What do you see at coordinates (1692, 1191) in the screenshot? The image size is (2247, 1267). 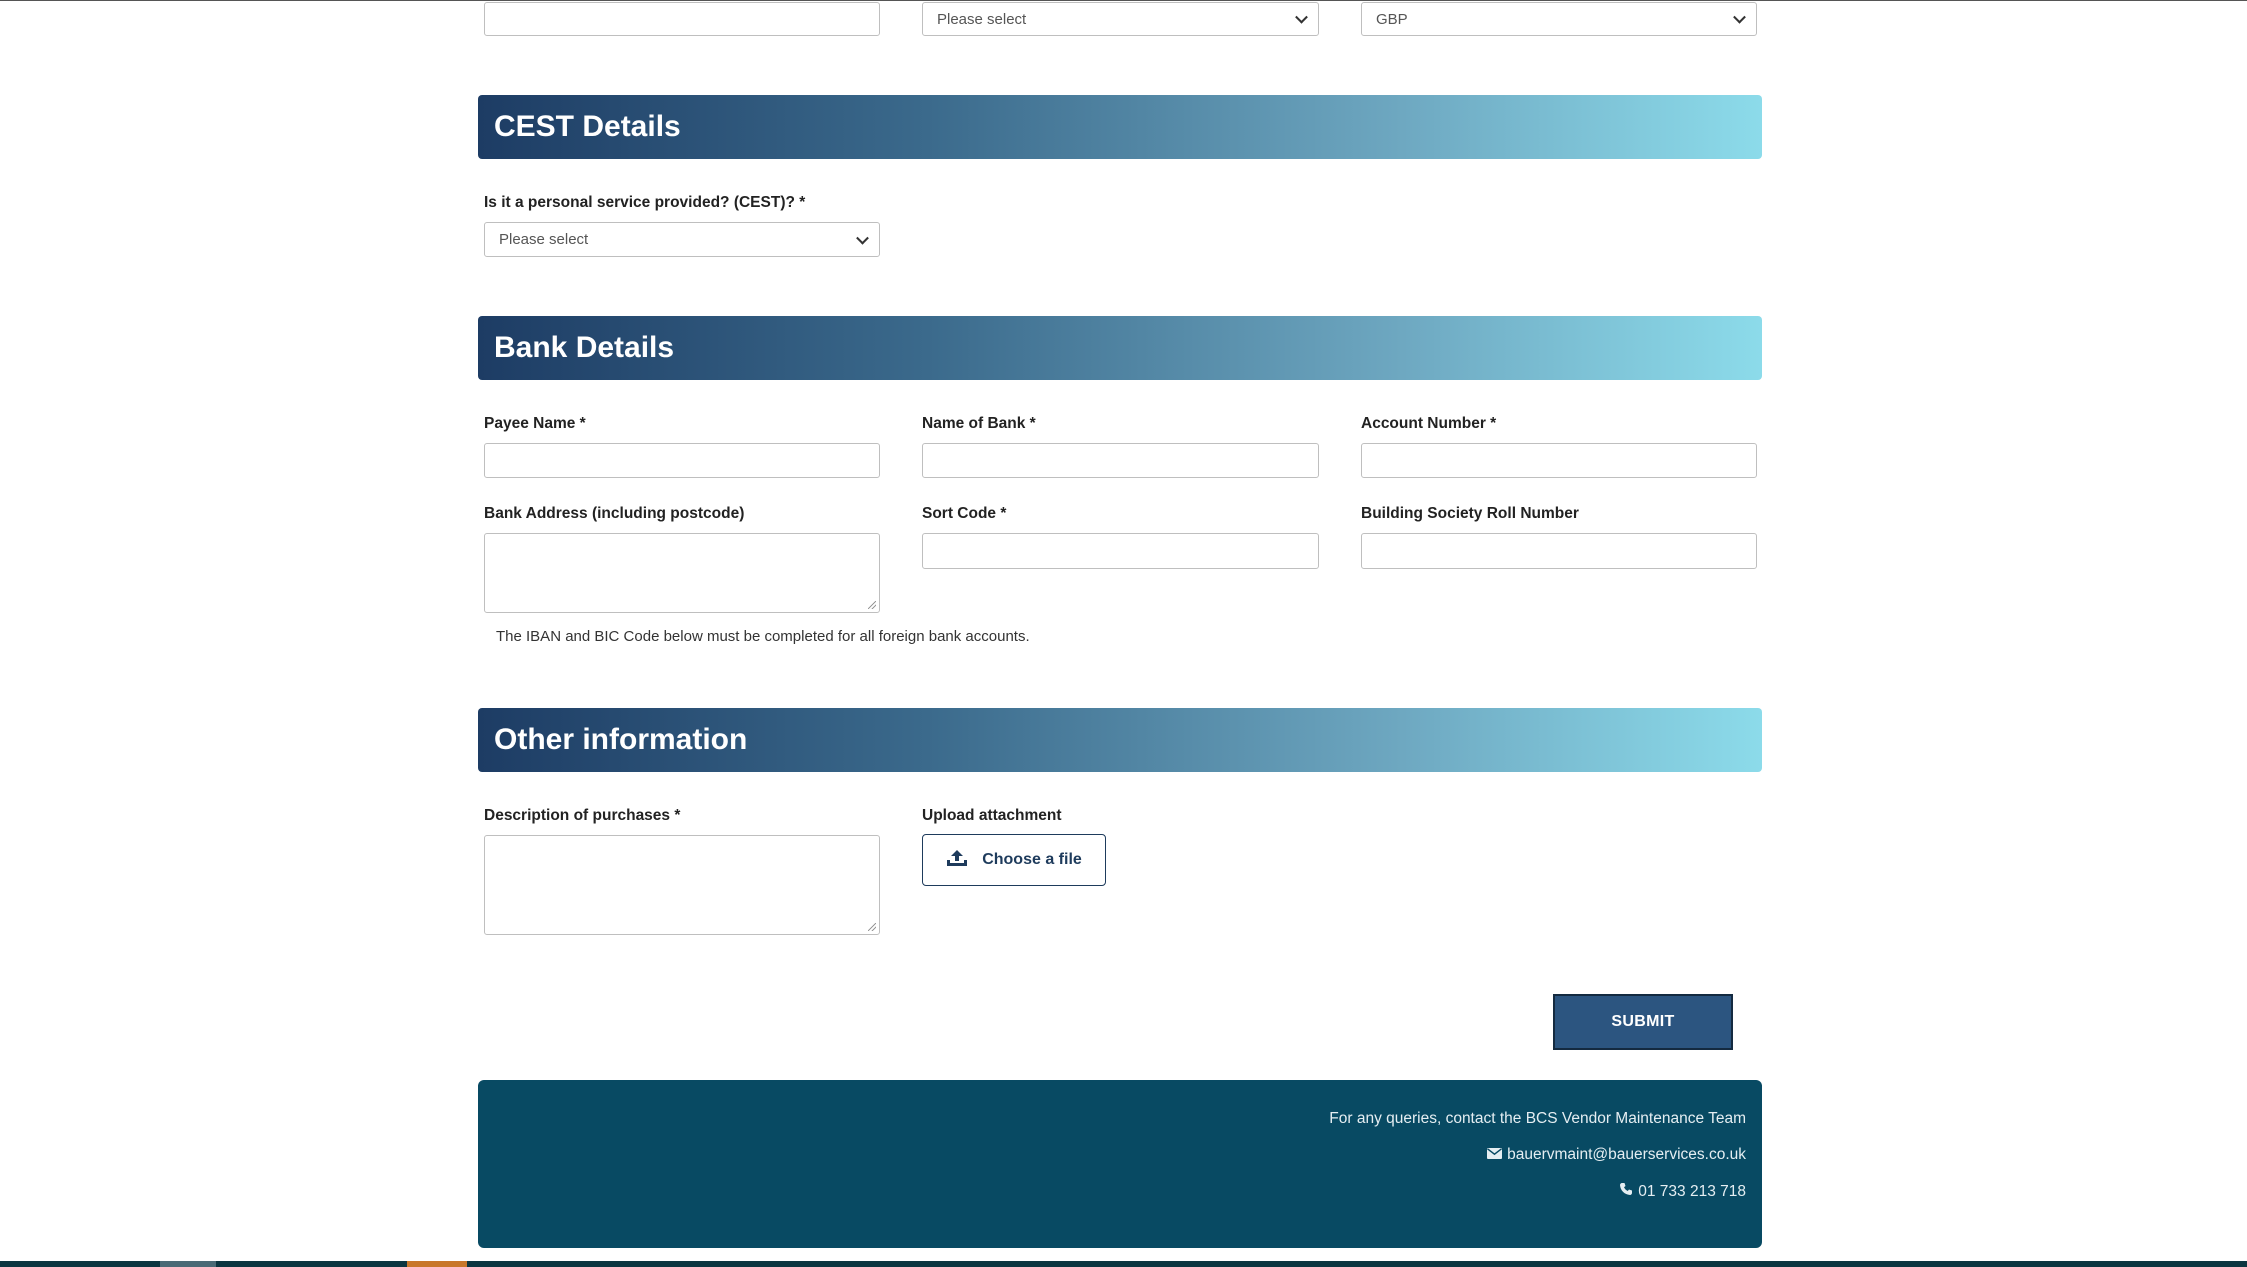 I see `footer-phone: 01 733 213 718` at bounding box center [1692, 1191].